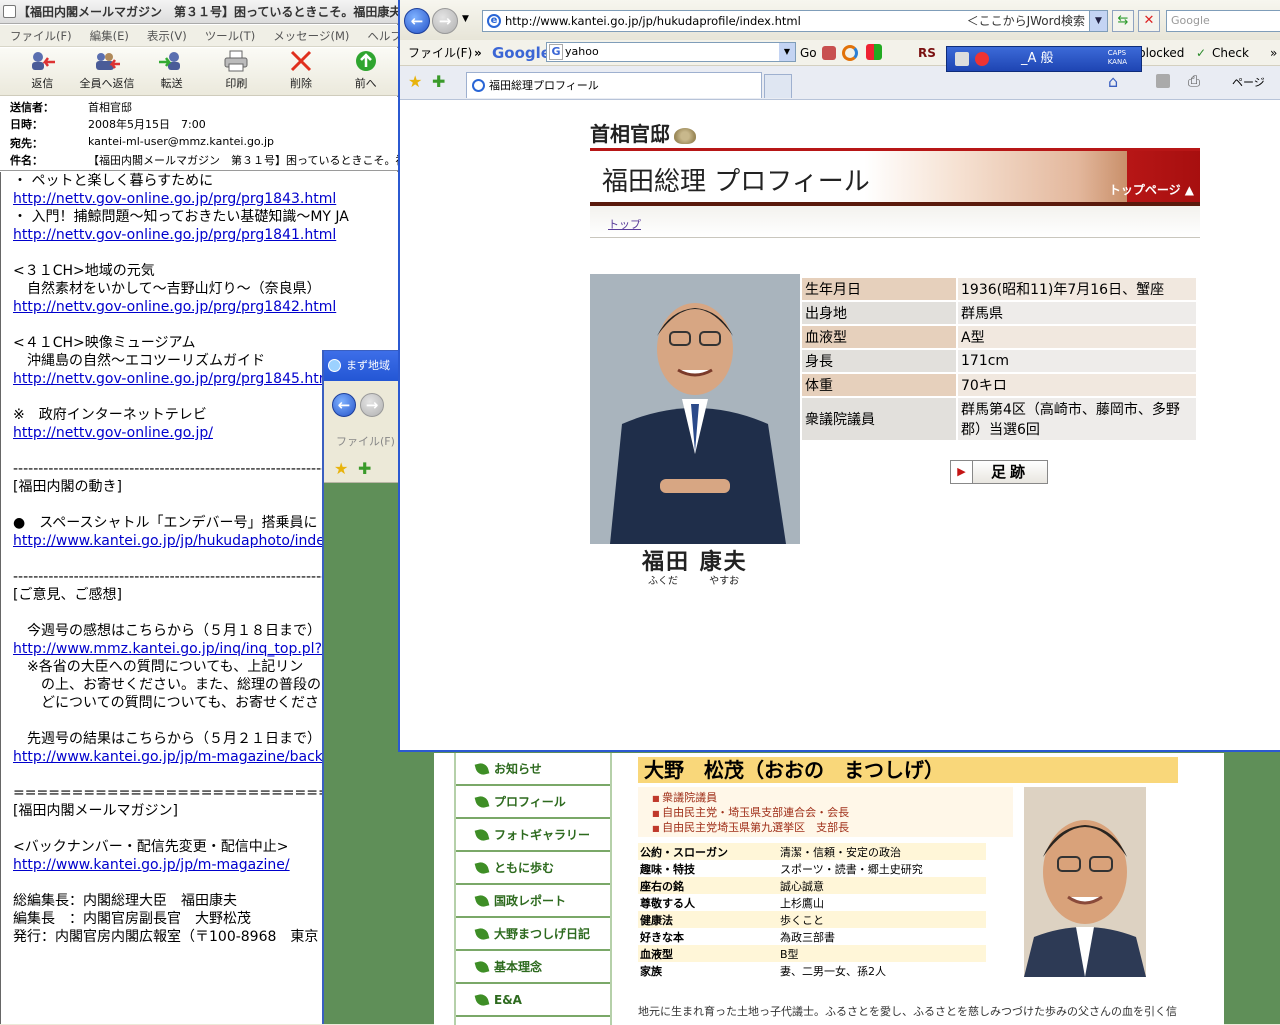 This screenshot has width=1280, height=1025. What do you see at coordinates (533, 802) in the screenshot?
I see `side-nav-item: プロフィール` at bounding box center [533, 802].